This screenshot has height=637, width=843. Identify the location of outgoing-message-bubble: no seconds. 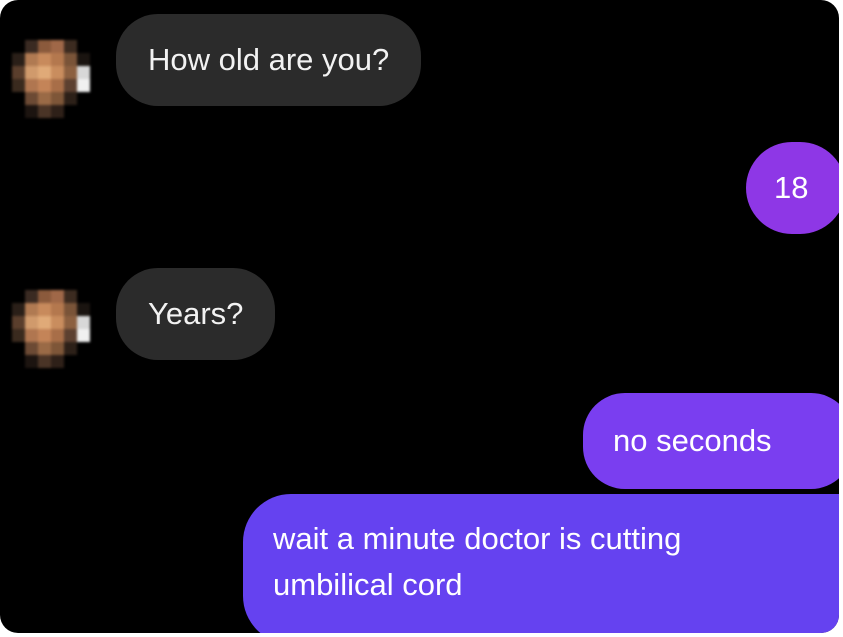
(711, 441).